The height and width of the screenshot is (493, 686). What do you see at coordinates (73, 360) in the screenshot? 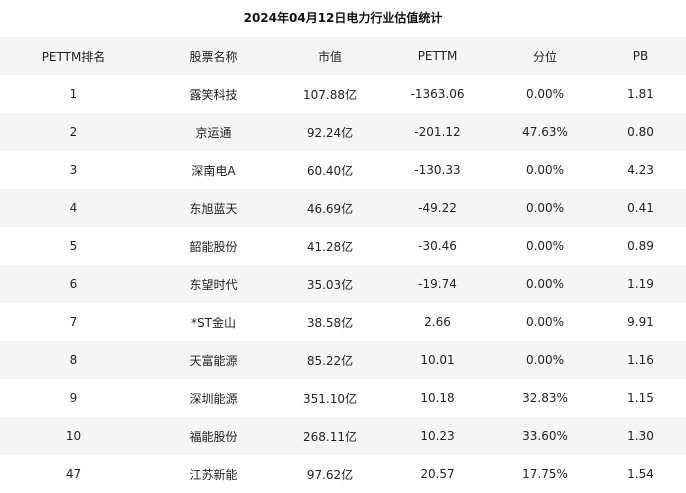
I see `cell-rank: 8` at bounding box center [73, 360].